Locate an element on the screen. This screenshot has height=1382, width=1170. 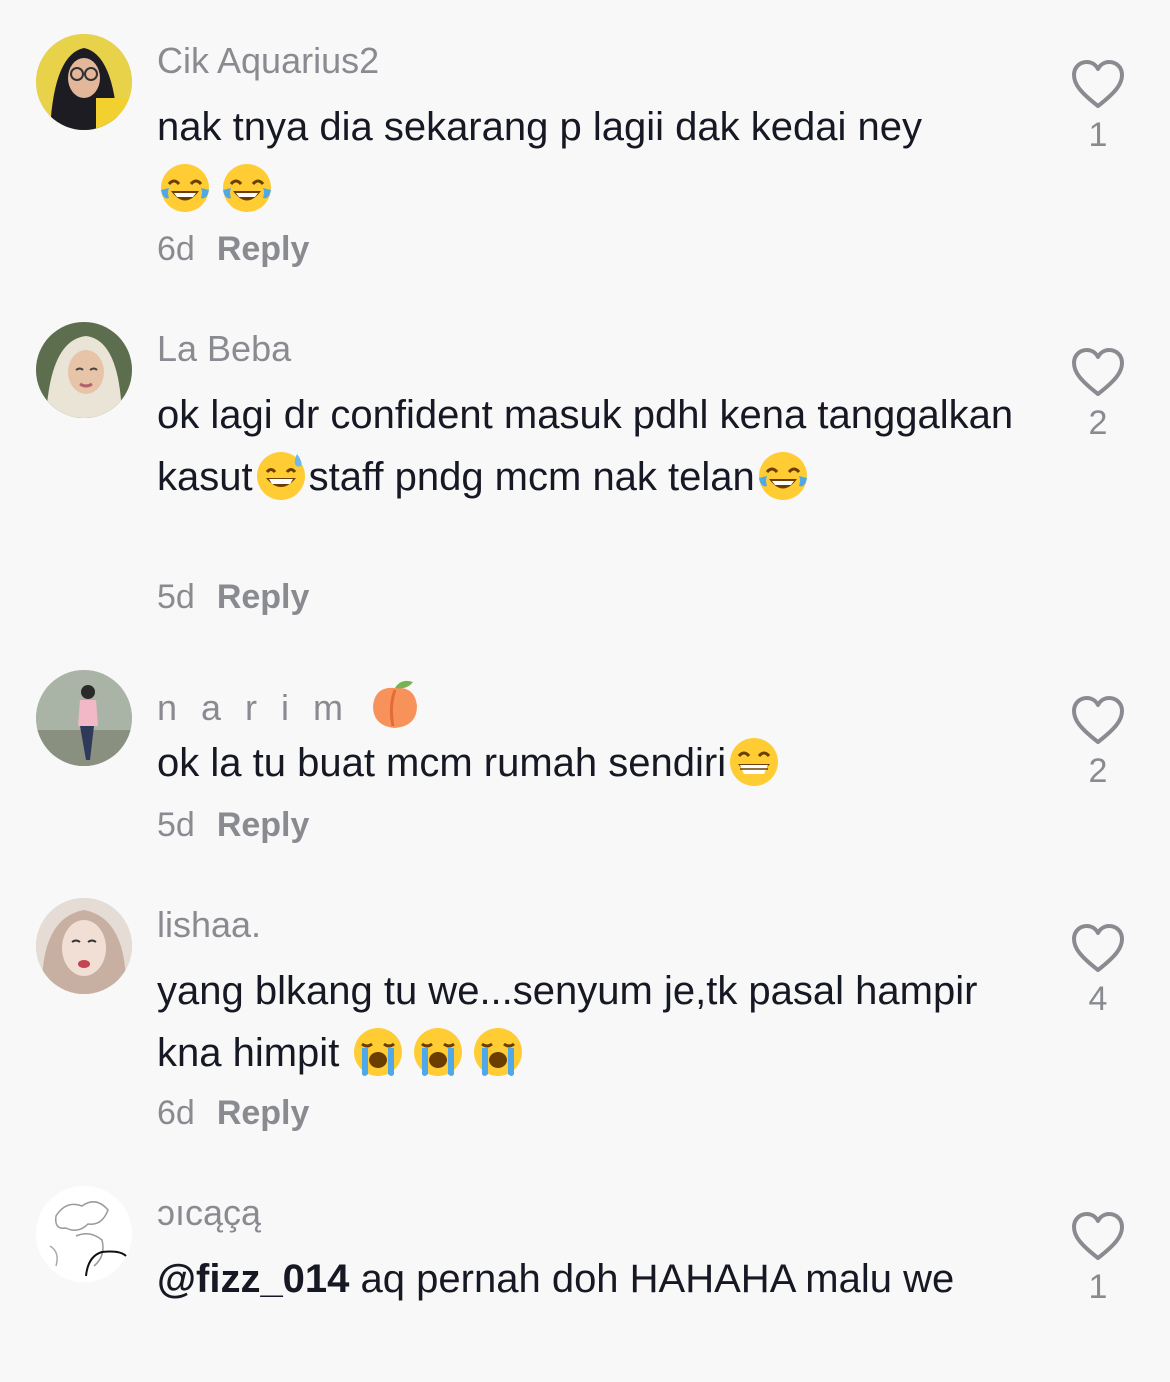
like-button: 4 is located at coordinates (1098, 970).